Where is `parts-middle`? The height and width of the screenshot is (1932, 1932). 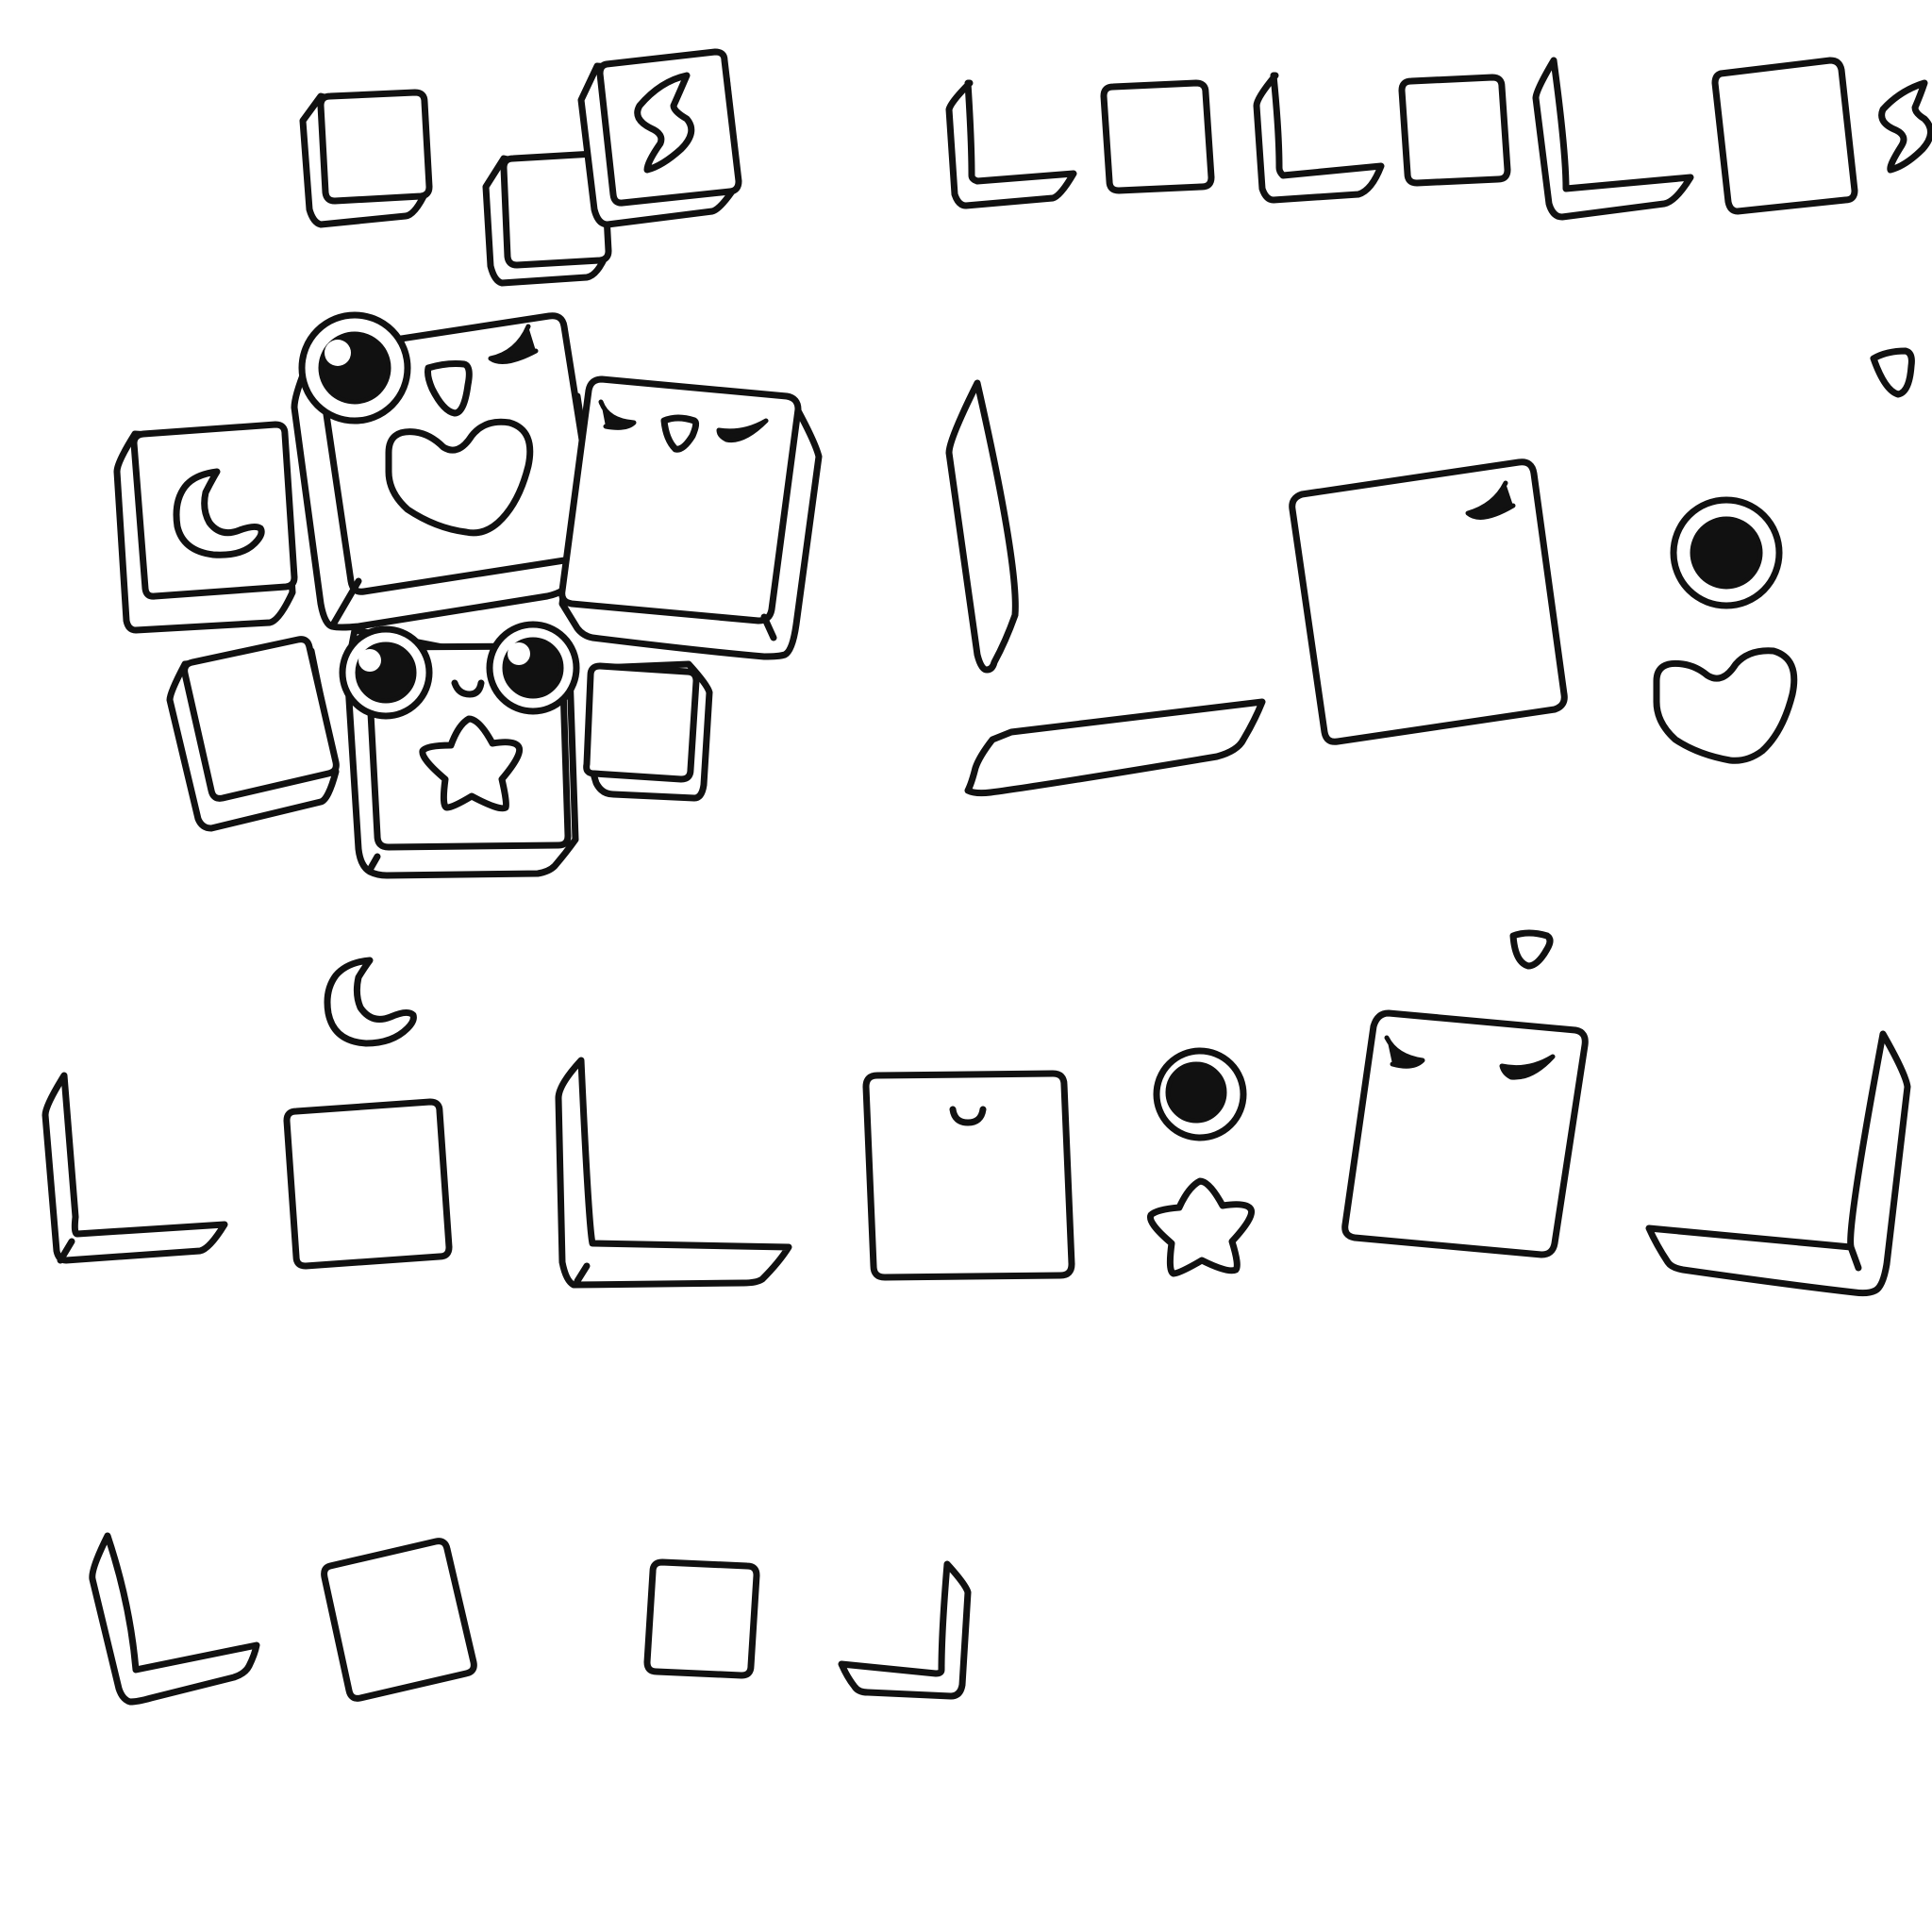 parts-middle is located at coordinates (1430, 572).